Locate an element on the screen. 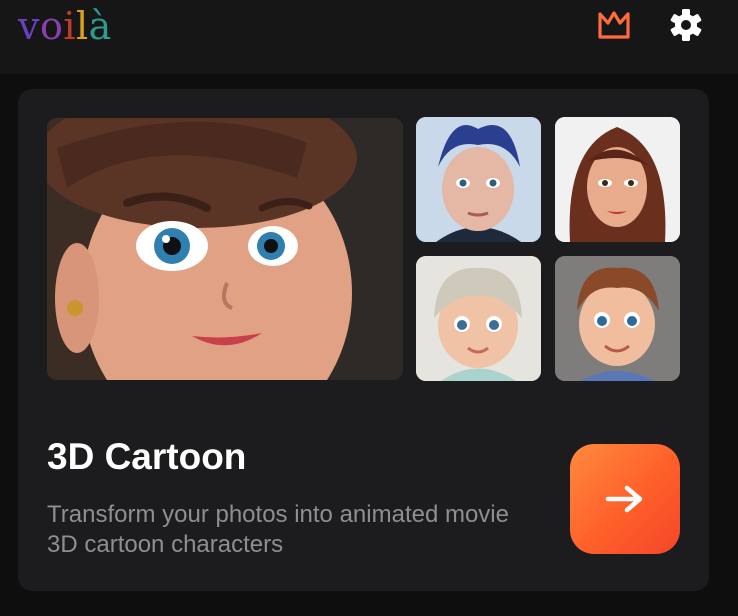 The height and width of the screenshot is (616, 738). settings-button is located at coordinates (686, 25).